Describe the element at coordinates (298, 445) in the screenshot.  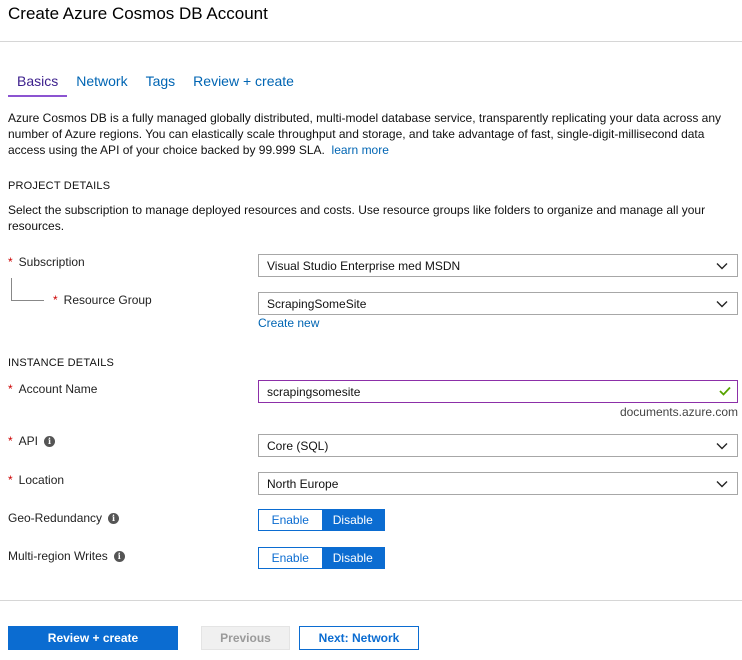
I see `api-value: Core (SQL)` at that location.